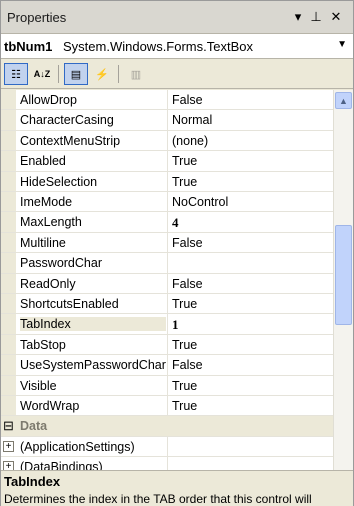 This screenshot has width=354, height=506. I want to click on property-row-expandable: + (DataBindings), so click(167, 463).